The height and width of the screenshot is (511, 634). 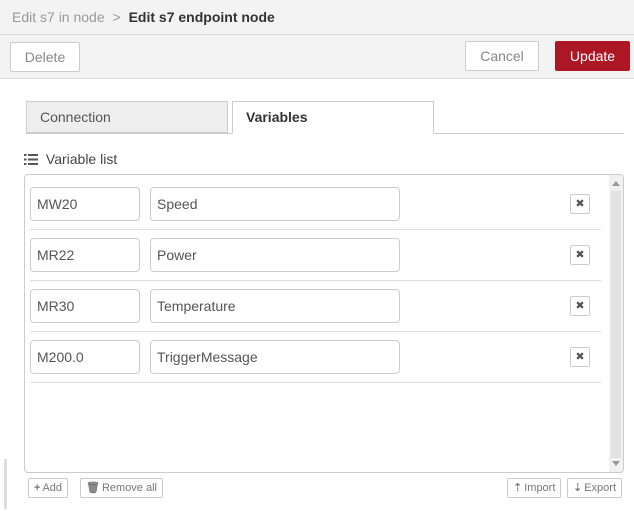 I want to click on variable-list-label: Variable list, so click(x=70, y=159).